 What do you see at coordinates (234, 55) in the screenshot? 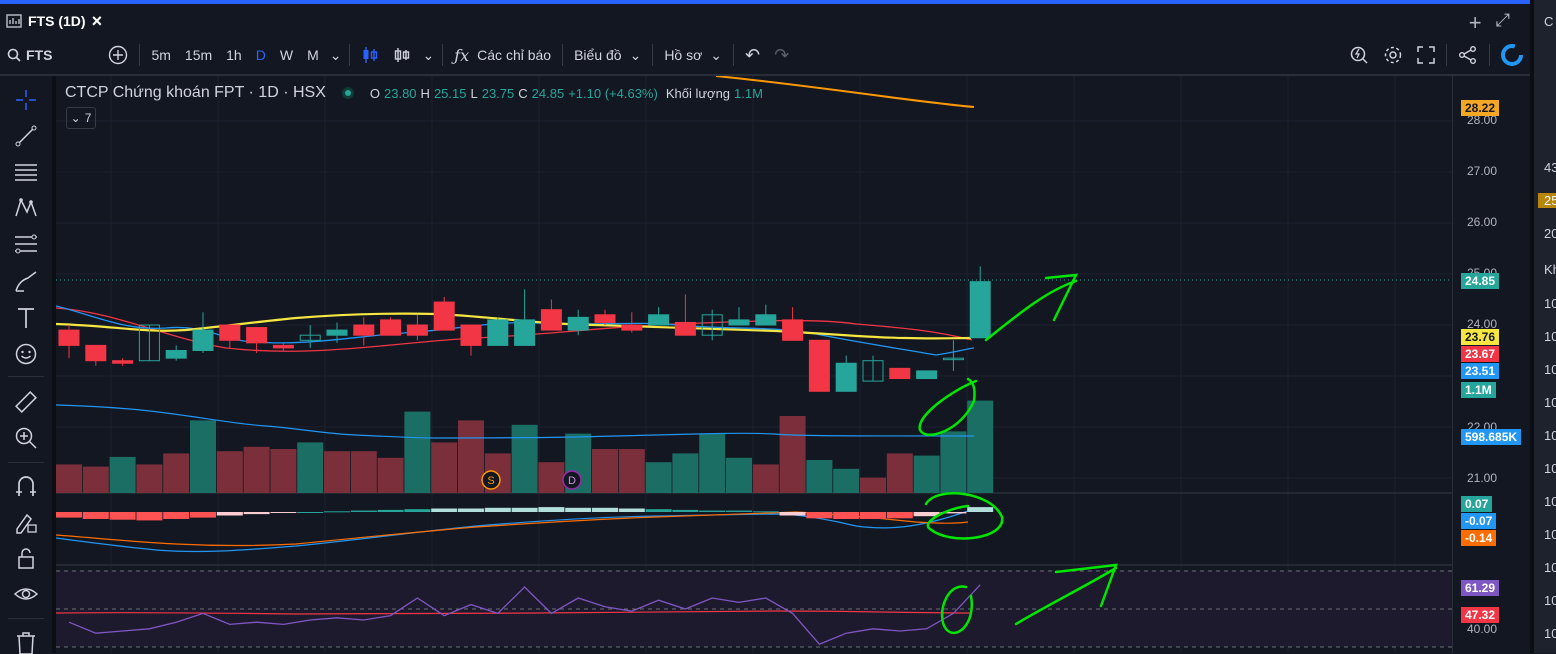
I see `interval-1h: 1h` at bounding box center [234, 55].